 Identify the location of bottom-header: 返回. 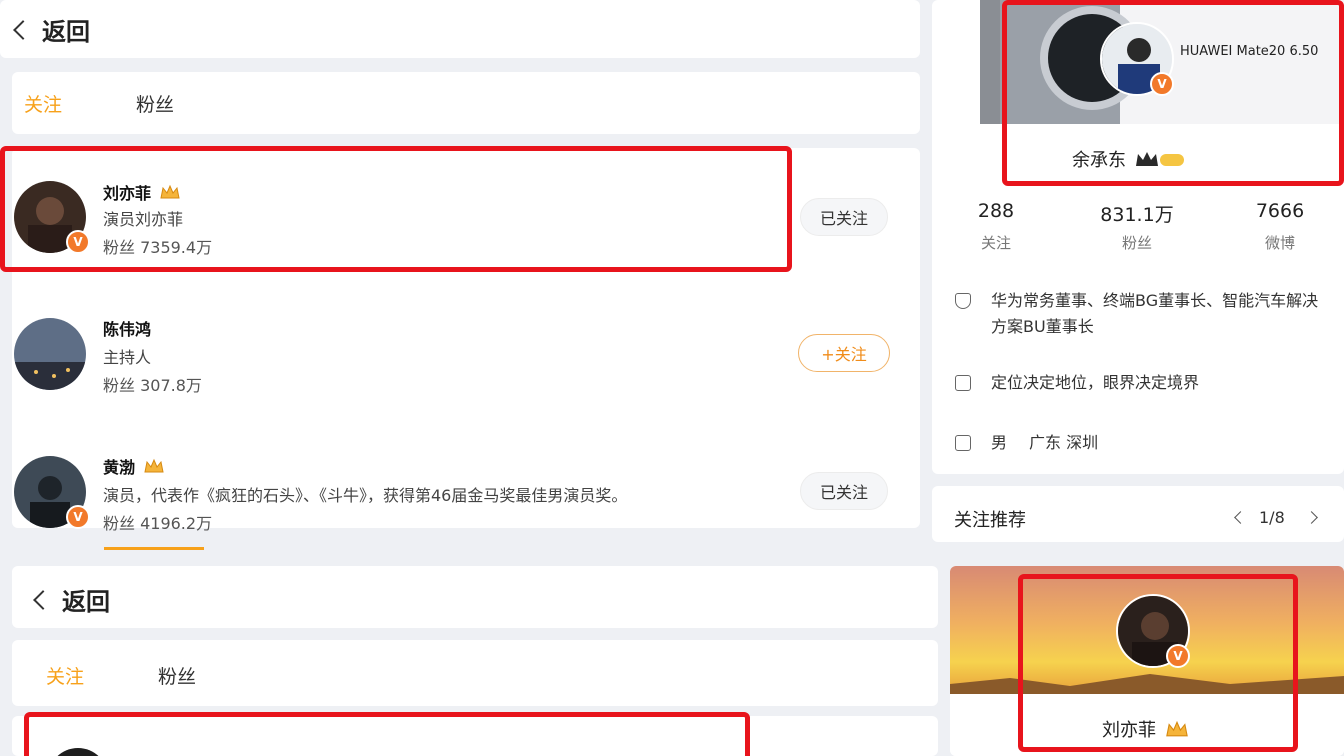
(475, 597).